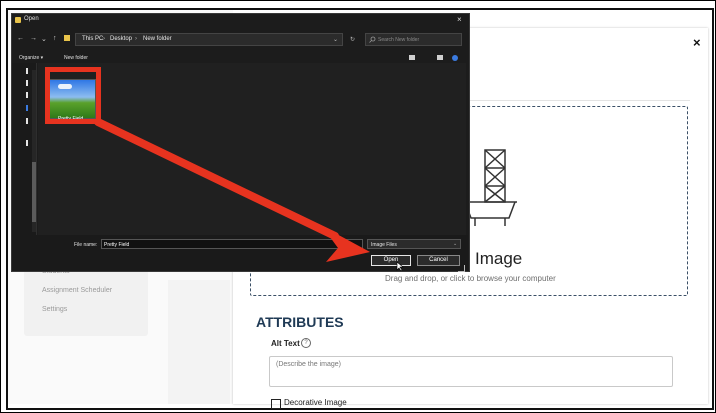 Image resolution: width=716 pixels, height=413 pixels. I want to click on annotation-arrow, so click(232, 190).